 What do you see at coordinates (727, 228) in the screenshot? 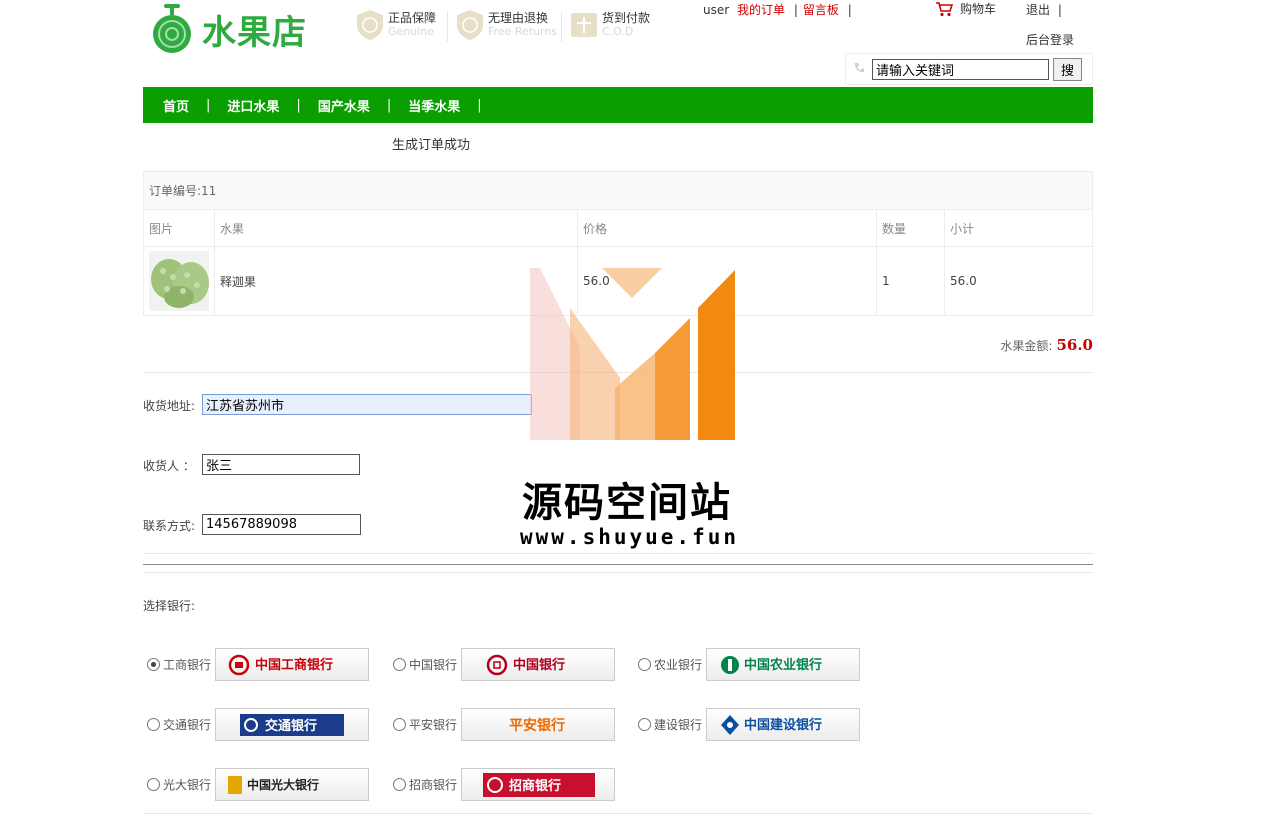
I see `column-header-price: 价格` at bounding box center [727, 228].